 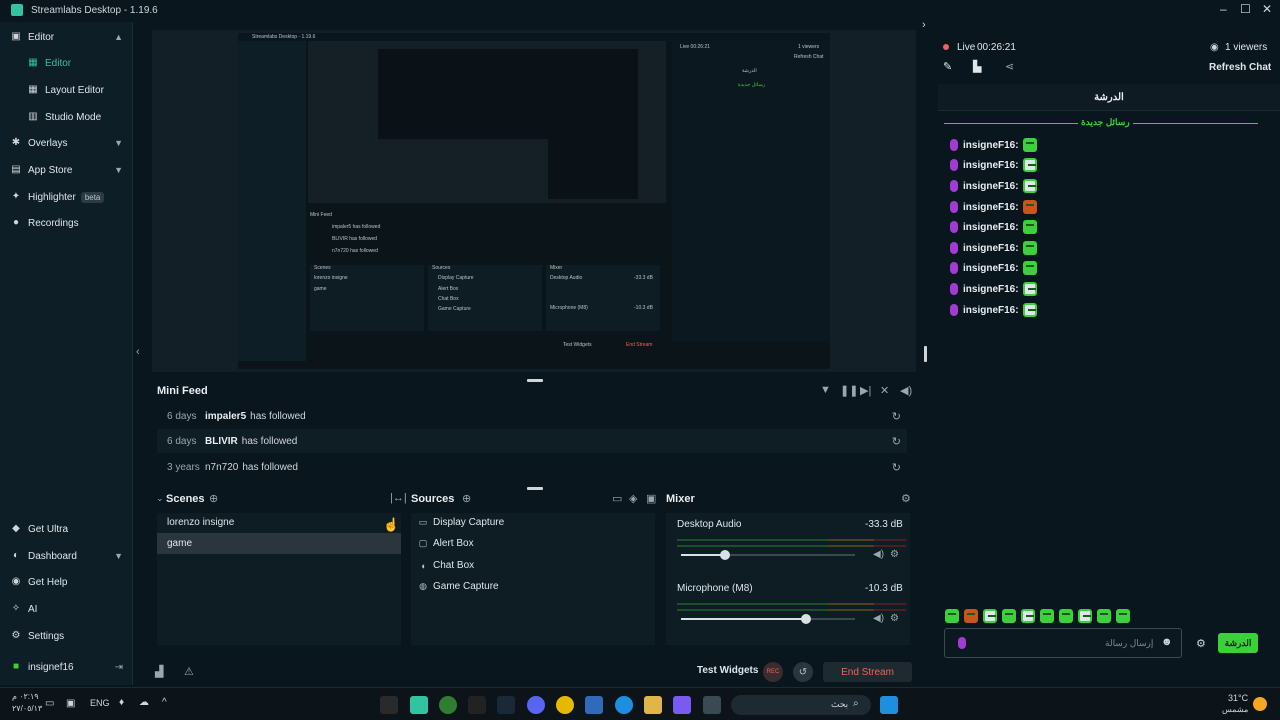 I want to click on collapse-left-icon: ‹, so click(x=138, y=352).